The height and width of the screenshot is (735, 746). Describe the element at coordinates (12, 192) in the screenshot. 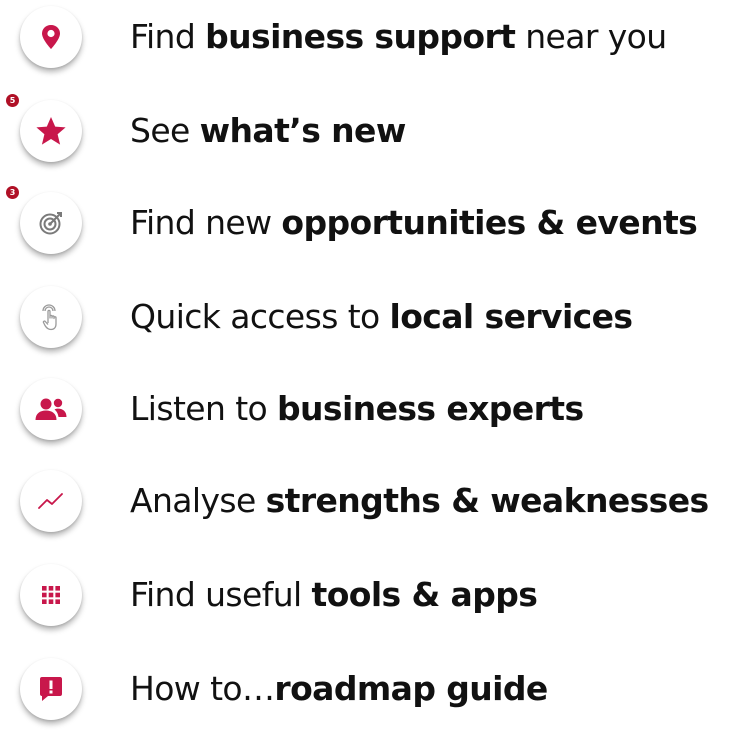

I see `notification-badge: 3` at that location.